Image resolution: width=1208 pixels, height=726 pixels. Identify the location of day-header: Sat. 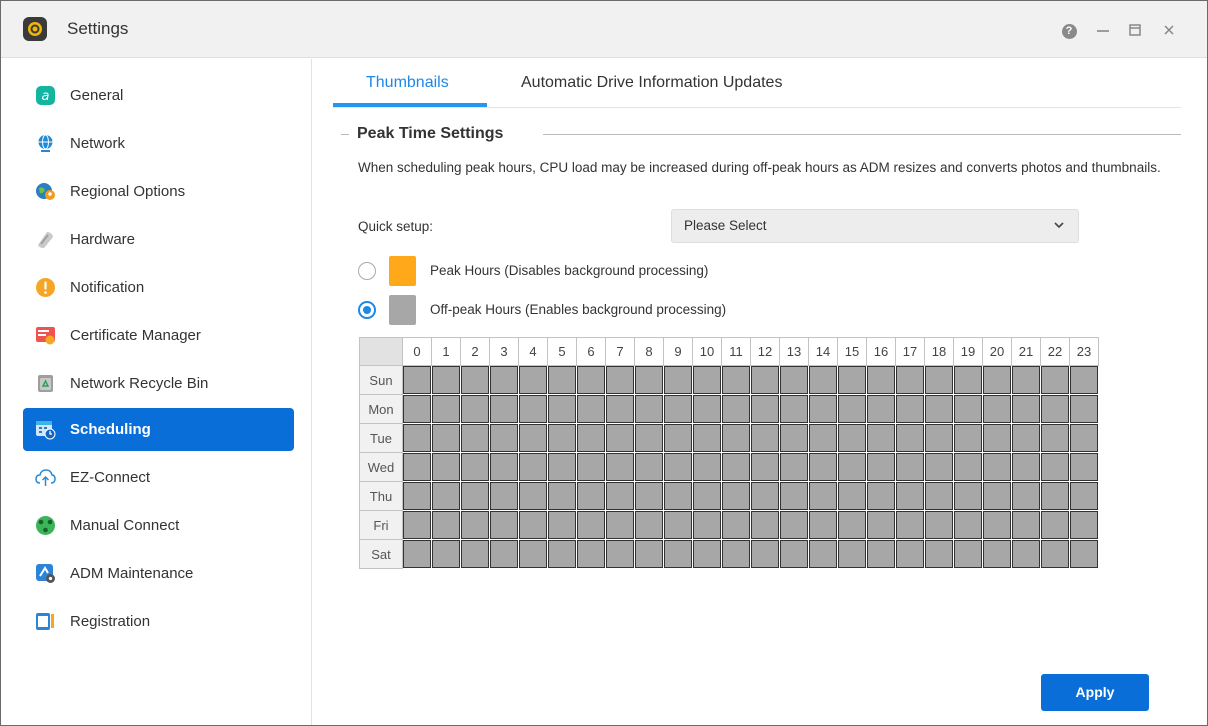
(381, 554).